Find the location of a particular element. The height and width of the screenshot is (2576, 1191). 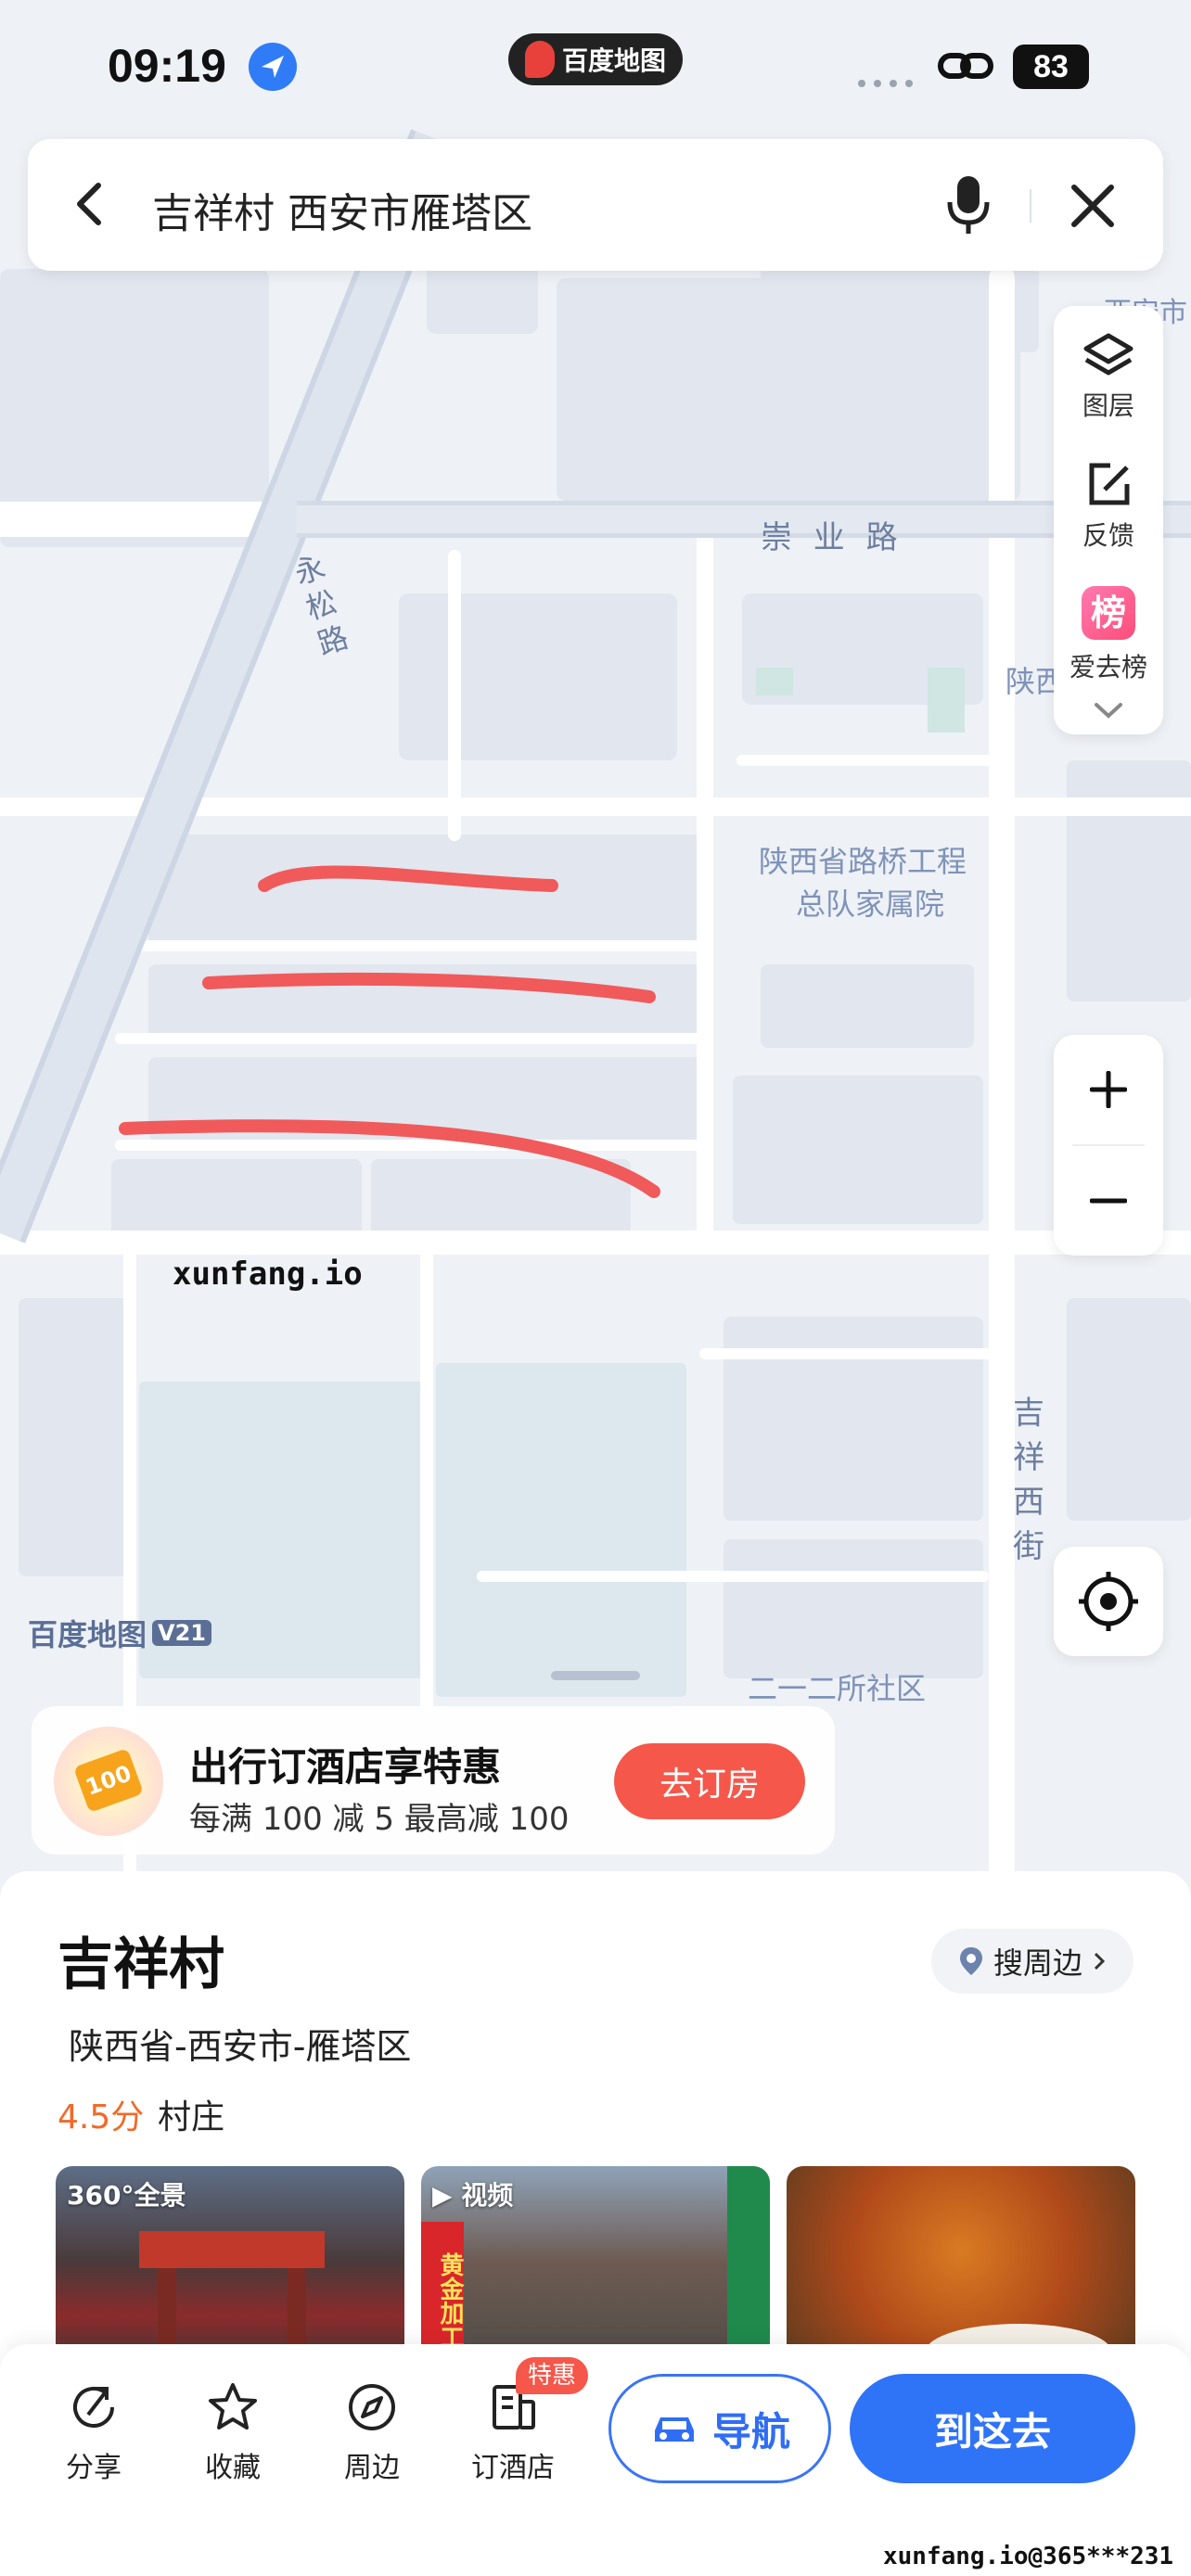

video-badge-label: 视频 is located at coordinates (488, 2195).